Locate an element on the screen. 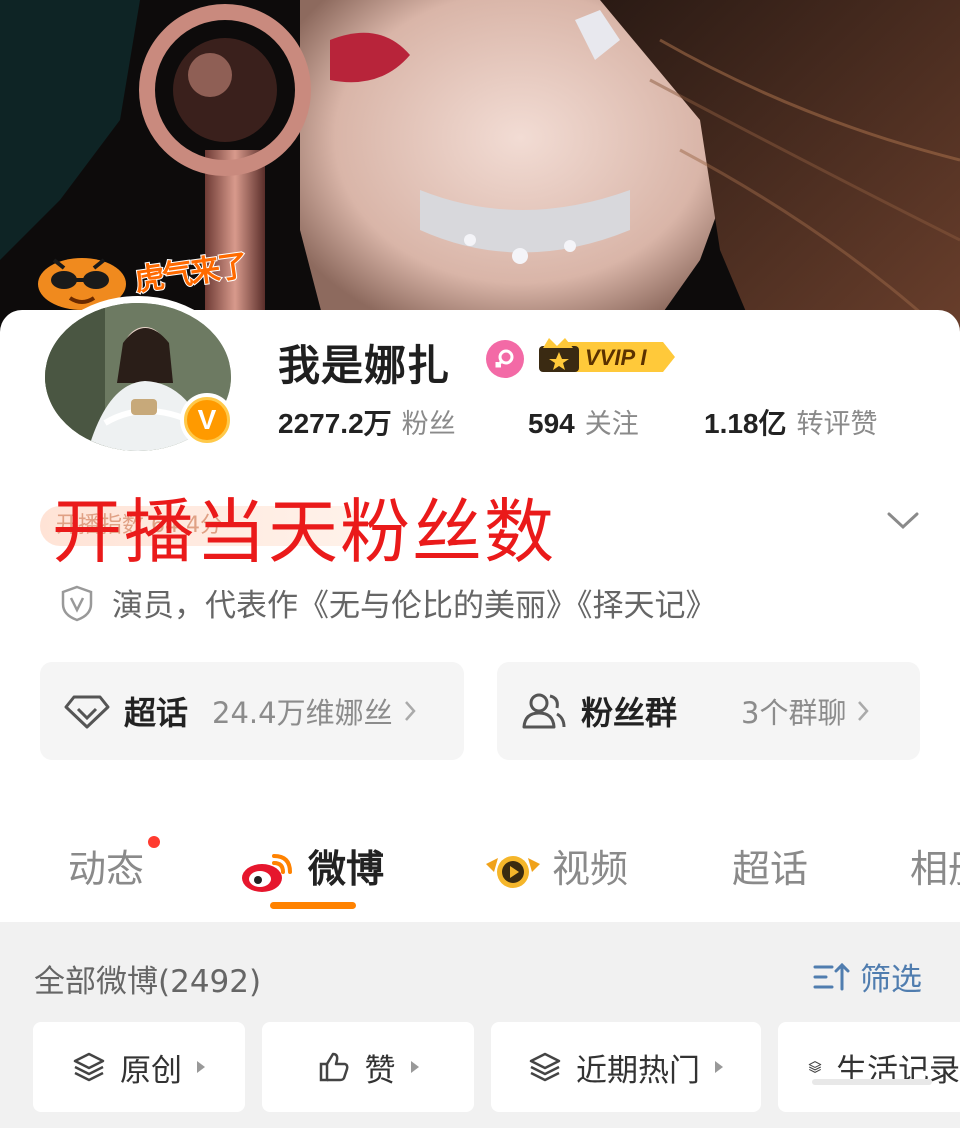  group-people-icon is located at coordinates (544, 711).